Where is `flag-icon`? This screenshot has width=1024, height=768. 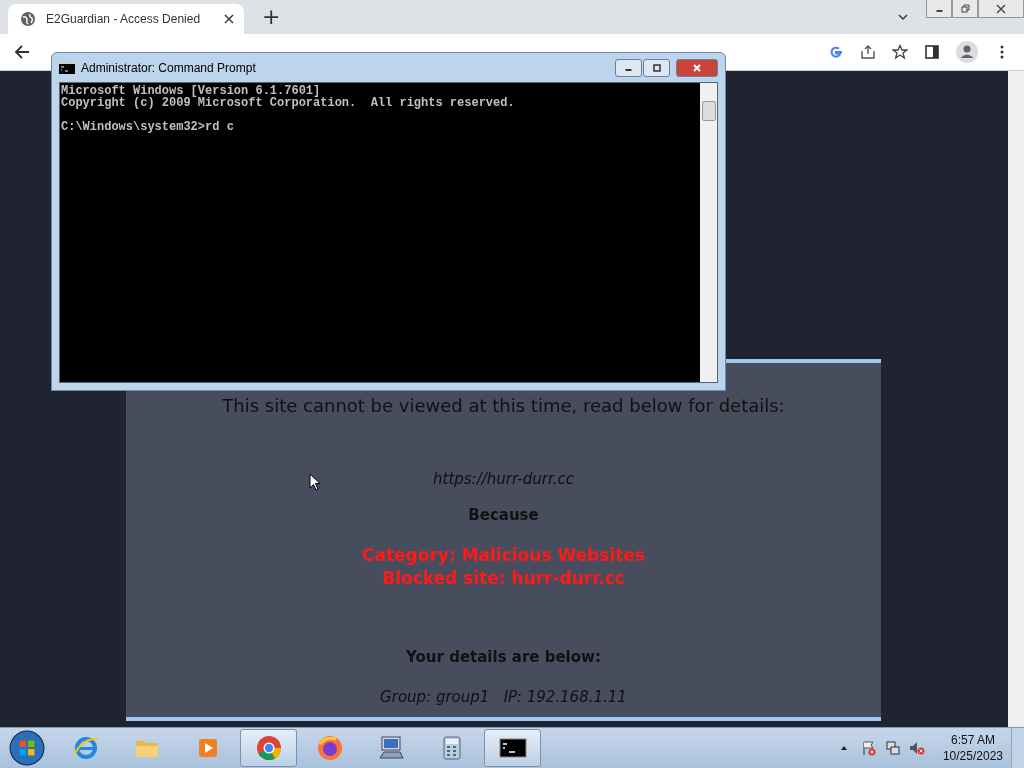
flag-icon is located at coordinates (868, 748).